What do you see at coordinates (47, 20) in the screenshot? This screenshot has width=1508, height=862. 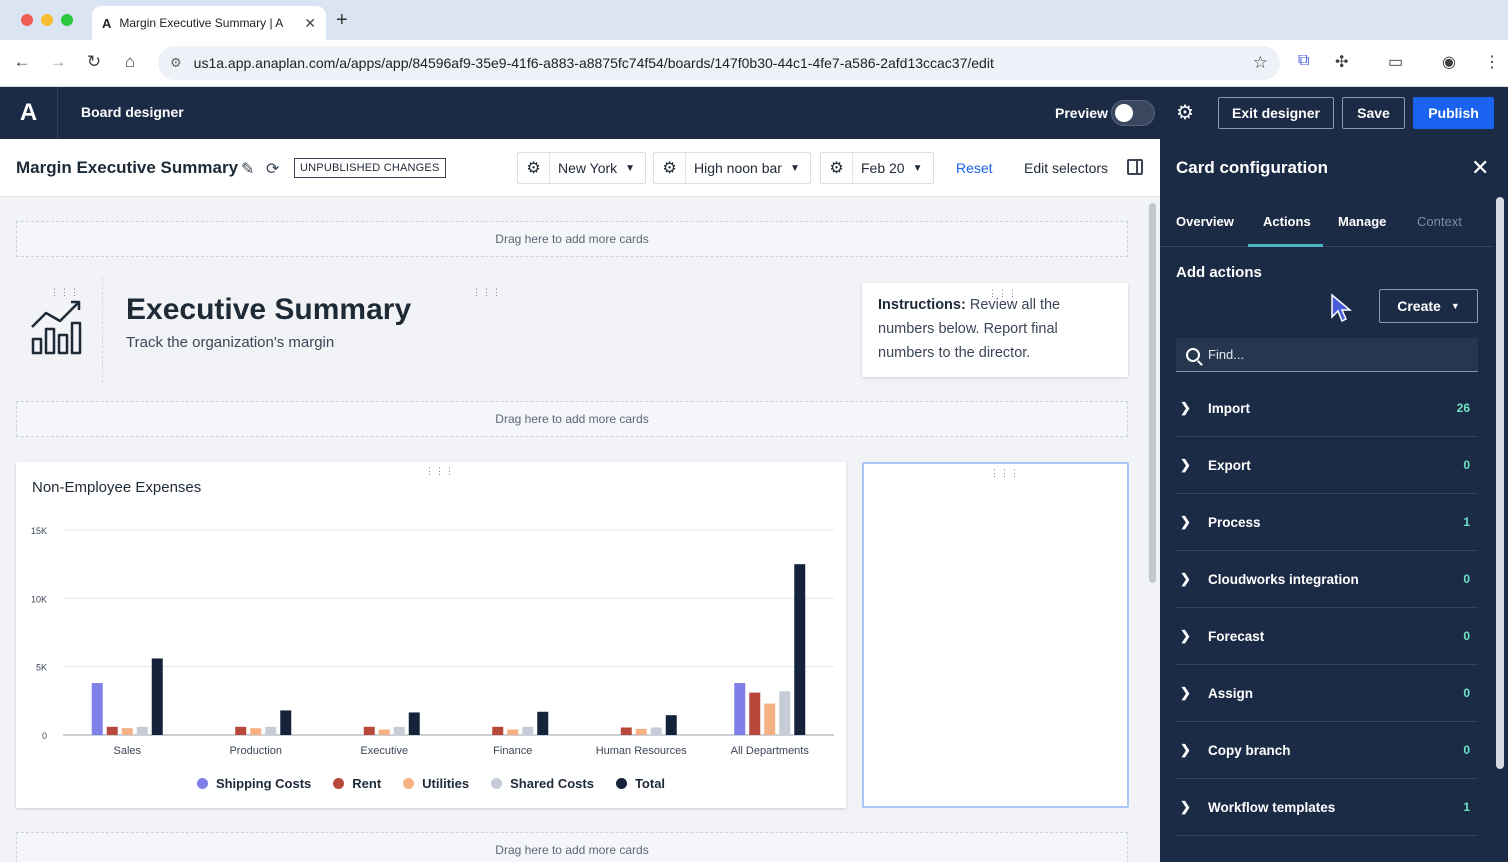 I see `minimize-window-button` at bounding box center [47, 20].